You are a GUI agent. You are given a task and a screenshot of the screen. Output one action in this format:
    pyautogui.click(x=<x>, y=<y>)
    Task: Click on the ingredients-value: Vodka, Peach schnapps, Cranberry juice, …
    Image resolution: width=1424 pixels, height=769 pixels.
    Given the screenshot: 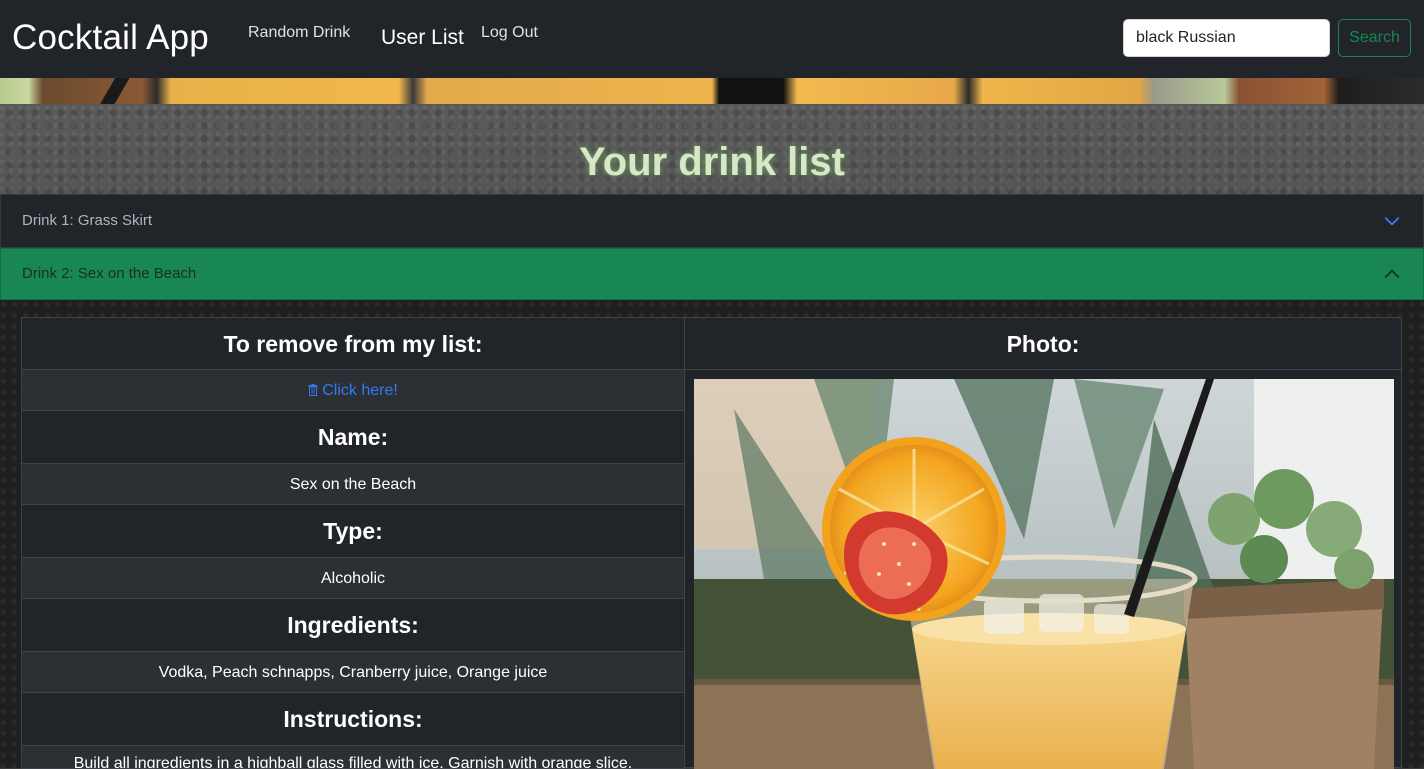 What is the action you would take?
    pyautogui.click(x=353, y=672)
    